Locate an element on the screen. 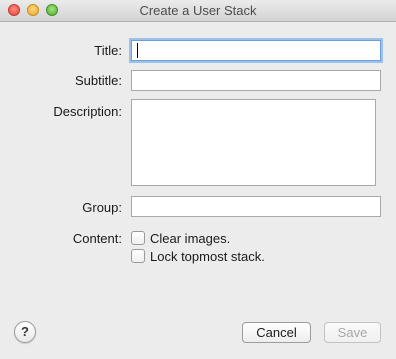  lock-topmost-stack-label: Lock topmost stack. is located at coordinates (207, 256).